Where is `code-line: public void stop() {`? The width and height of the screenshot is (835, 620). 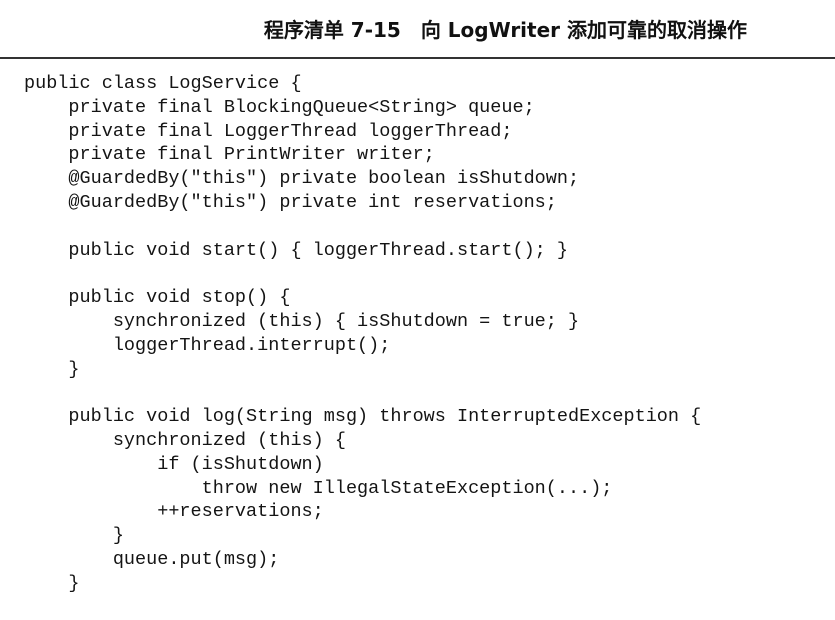
code-line: public void stop() { is located at coordinates (157, 298).